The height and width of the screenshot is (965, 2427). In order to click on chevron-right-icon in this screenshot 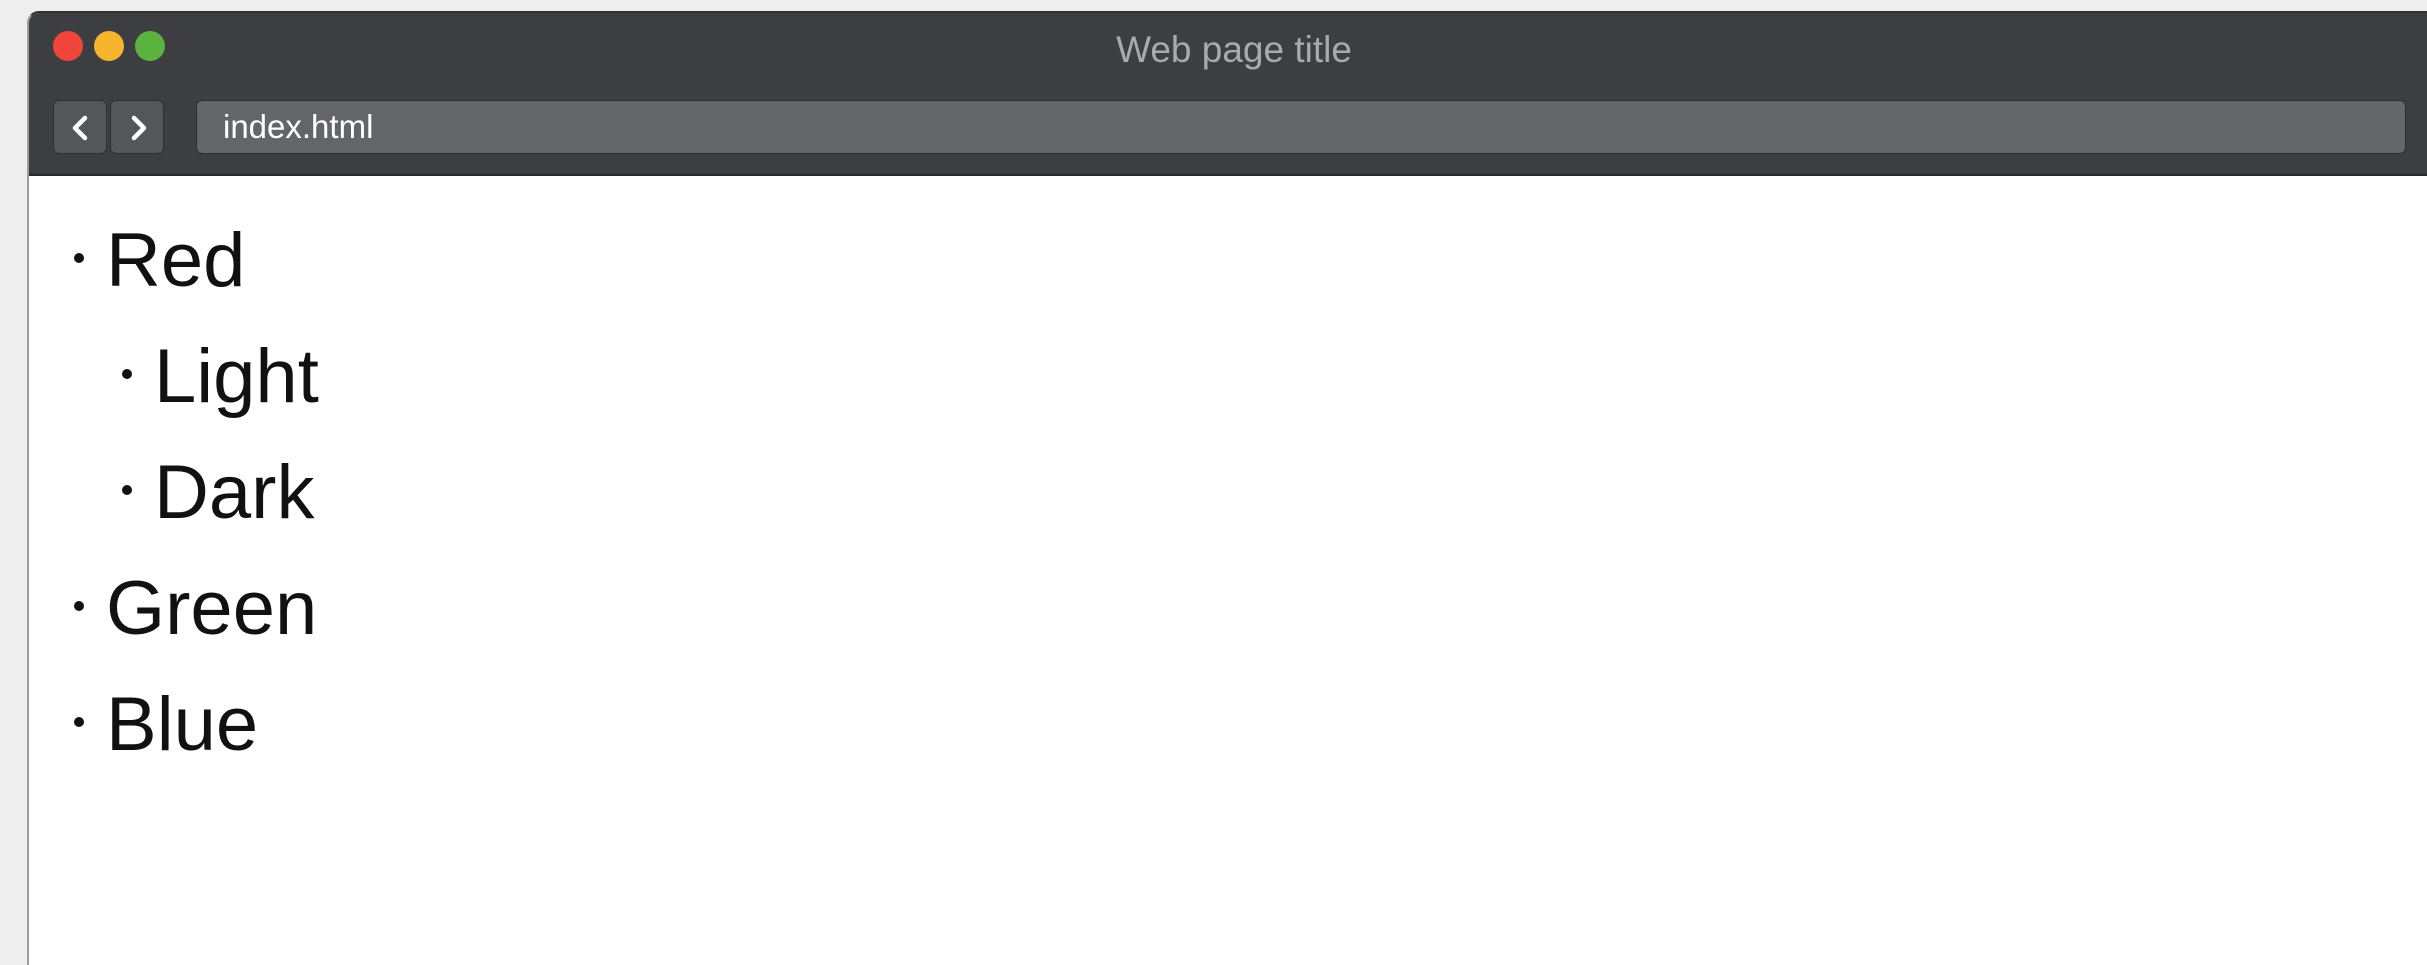, I will do `click(139, 128)`.